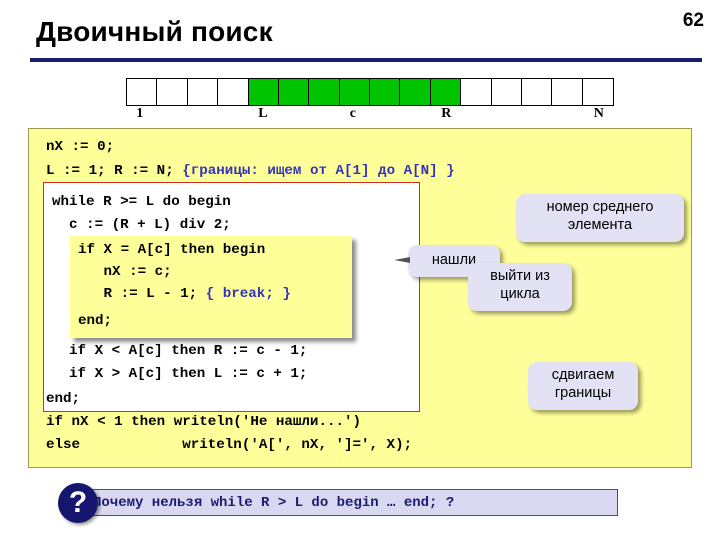  I want to click on code-line-if-less: if X < A[c] then R := c - 1;, so click(180, 351).